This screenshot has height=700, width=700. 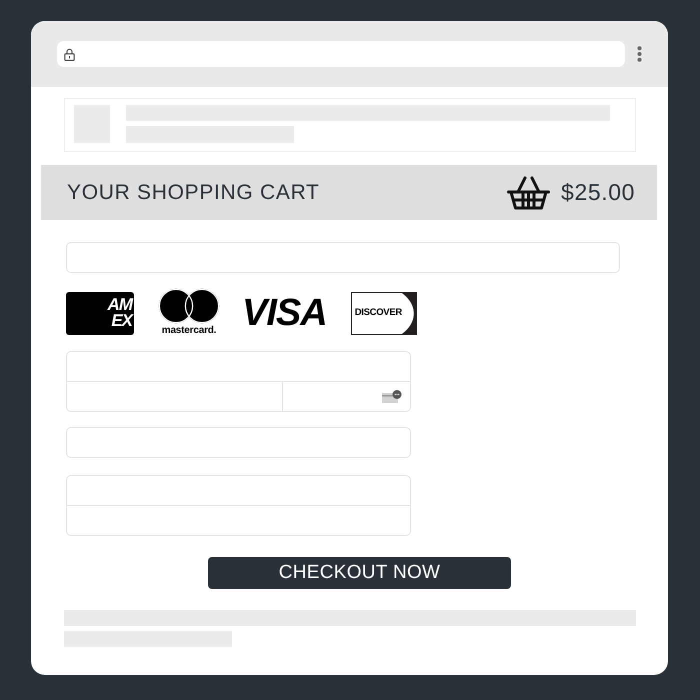 What do you see at coordinates (383, 313) in the screenshot?
I see `discover-logo: DISCOVER` at bounding box center [383, 313].